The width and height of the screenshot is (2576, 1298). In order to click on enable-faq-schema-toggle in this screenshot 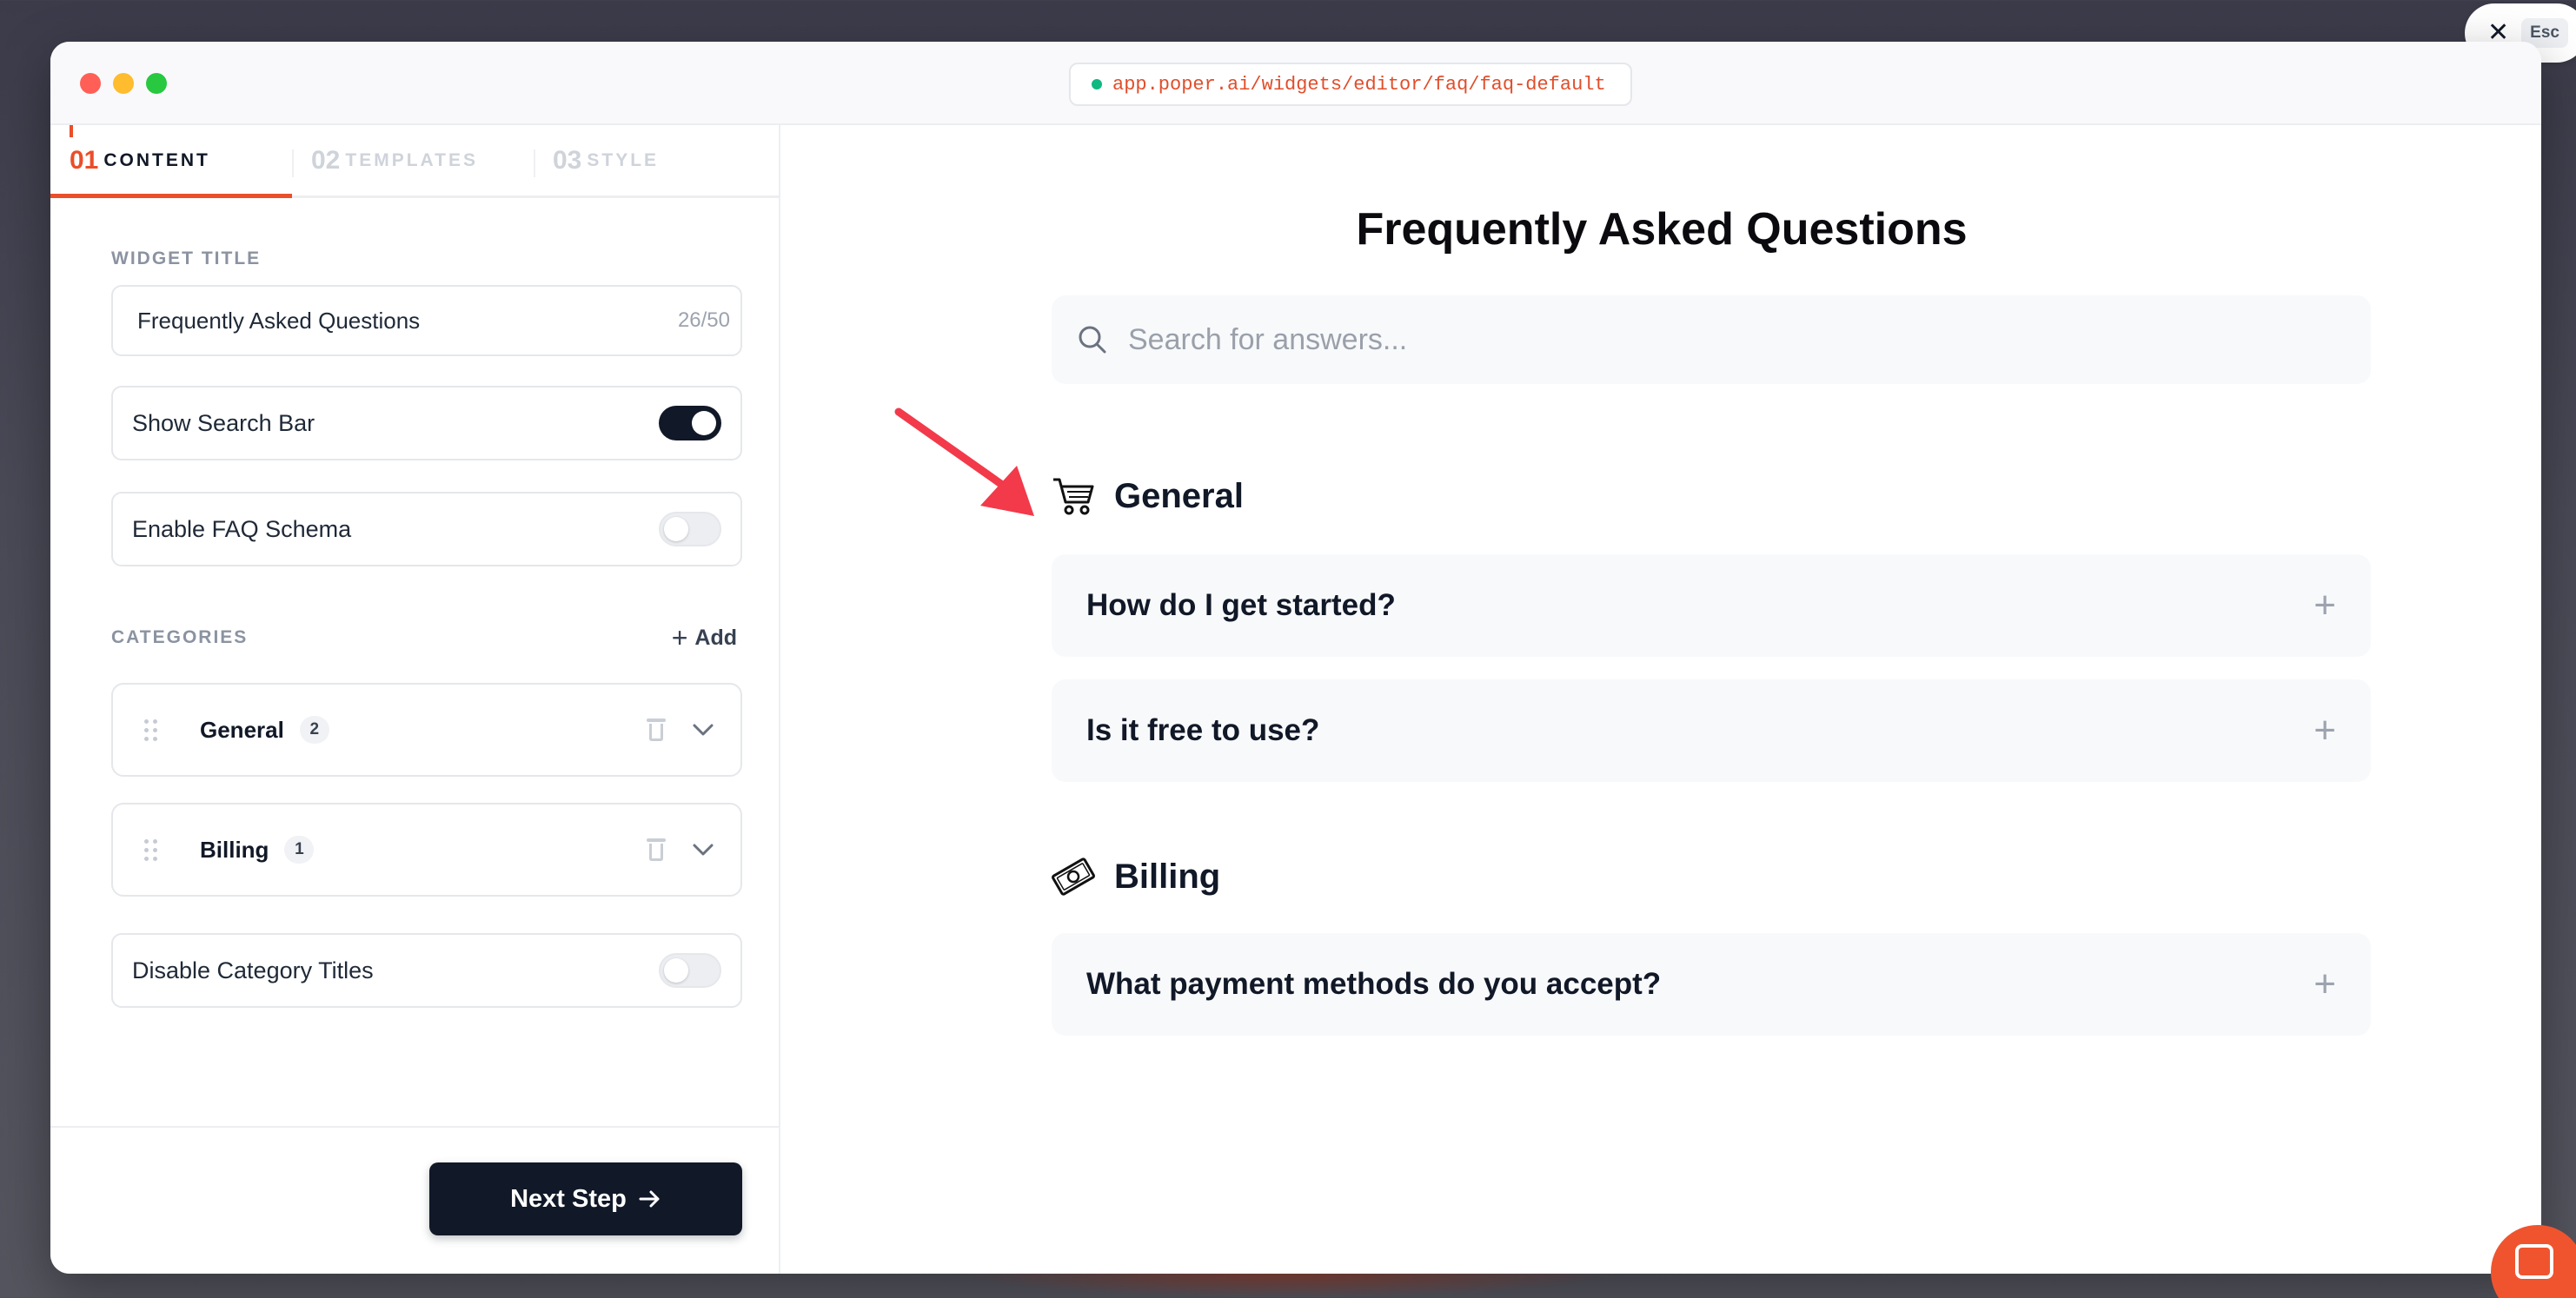, I will do `click(690, 529)`.